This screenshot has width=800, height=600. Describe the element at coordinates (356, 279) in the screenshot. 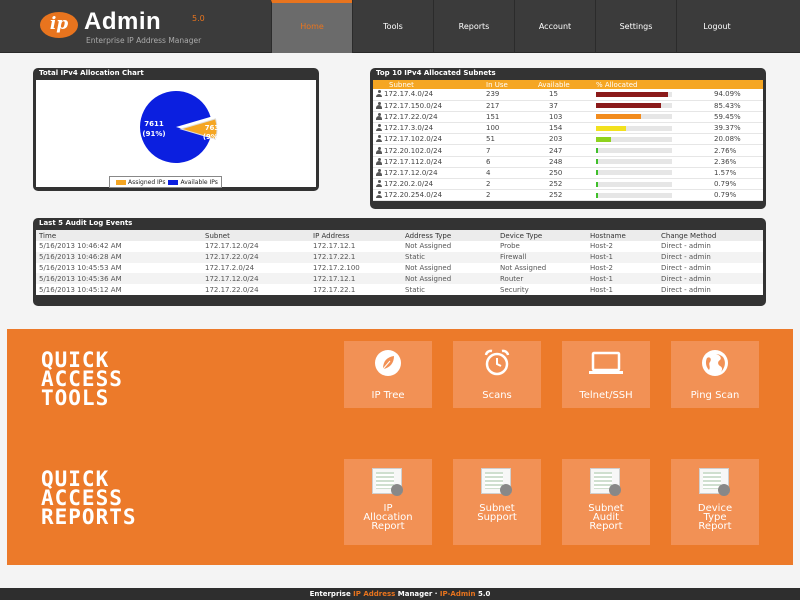

I see `audit-ip-address-cell: 172.17.12.1` at that location.